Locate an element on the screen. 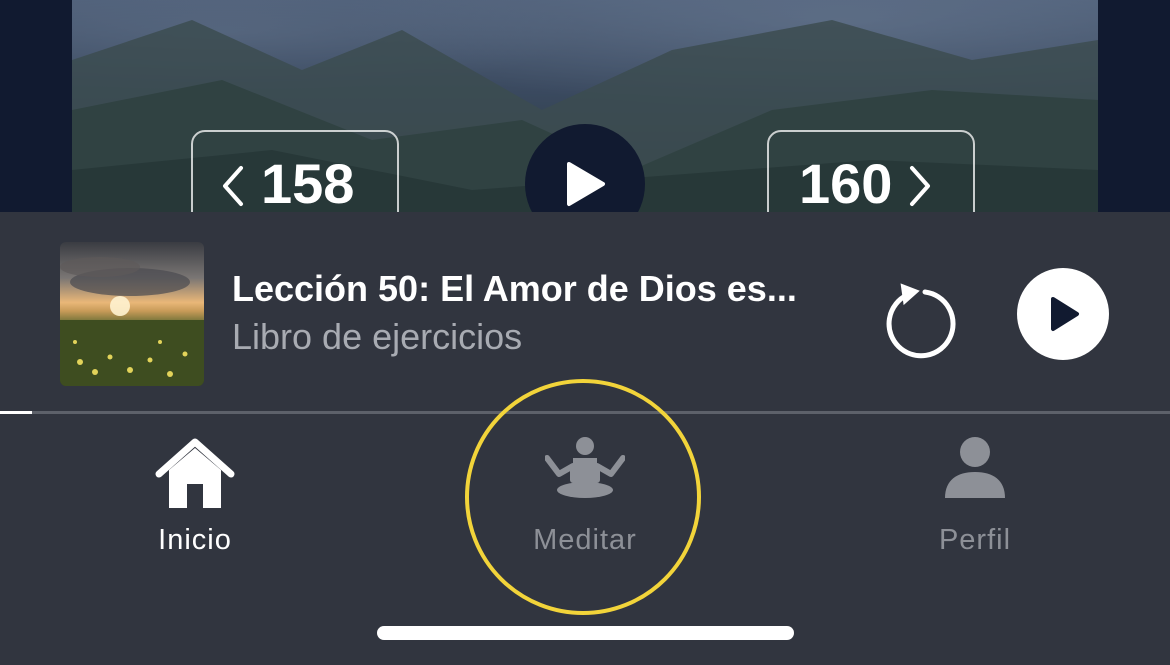  meditation-icon is located at coordinates (585, 467).